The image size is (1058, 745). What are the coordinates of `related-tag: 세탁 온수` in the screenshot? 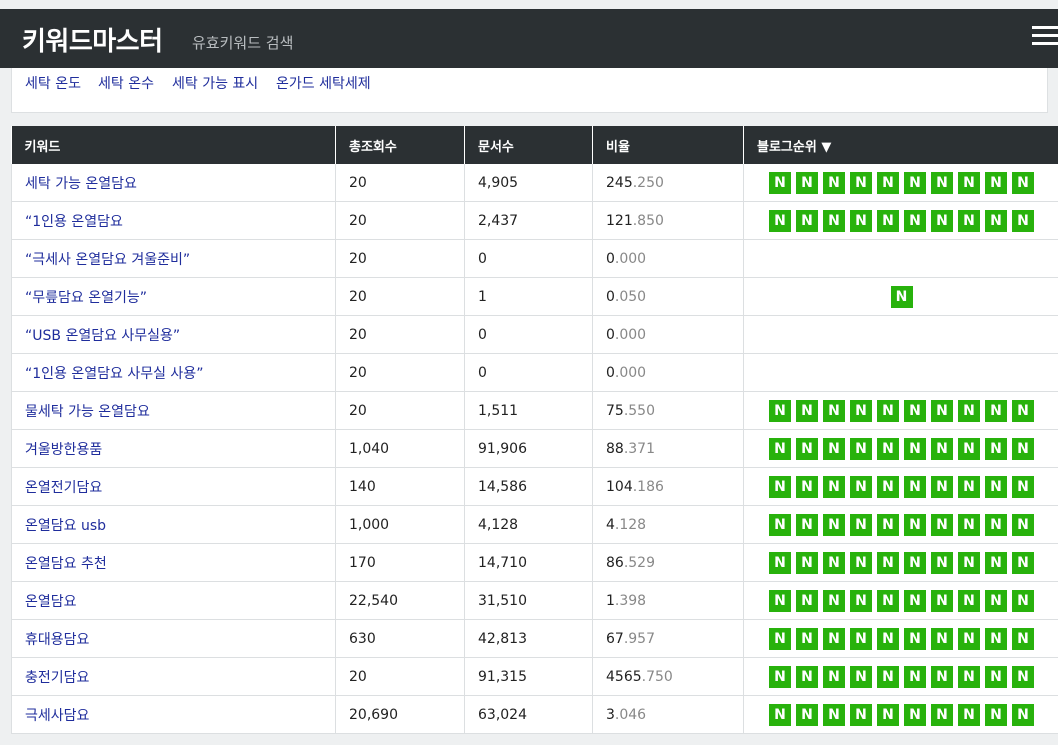 It's located at (126, 83).